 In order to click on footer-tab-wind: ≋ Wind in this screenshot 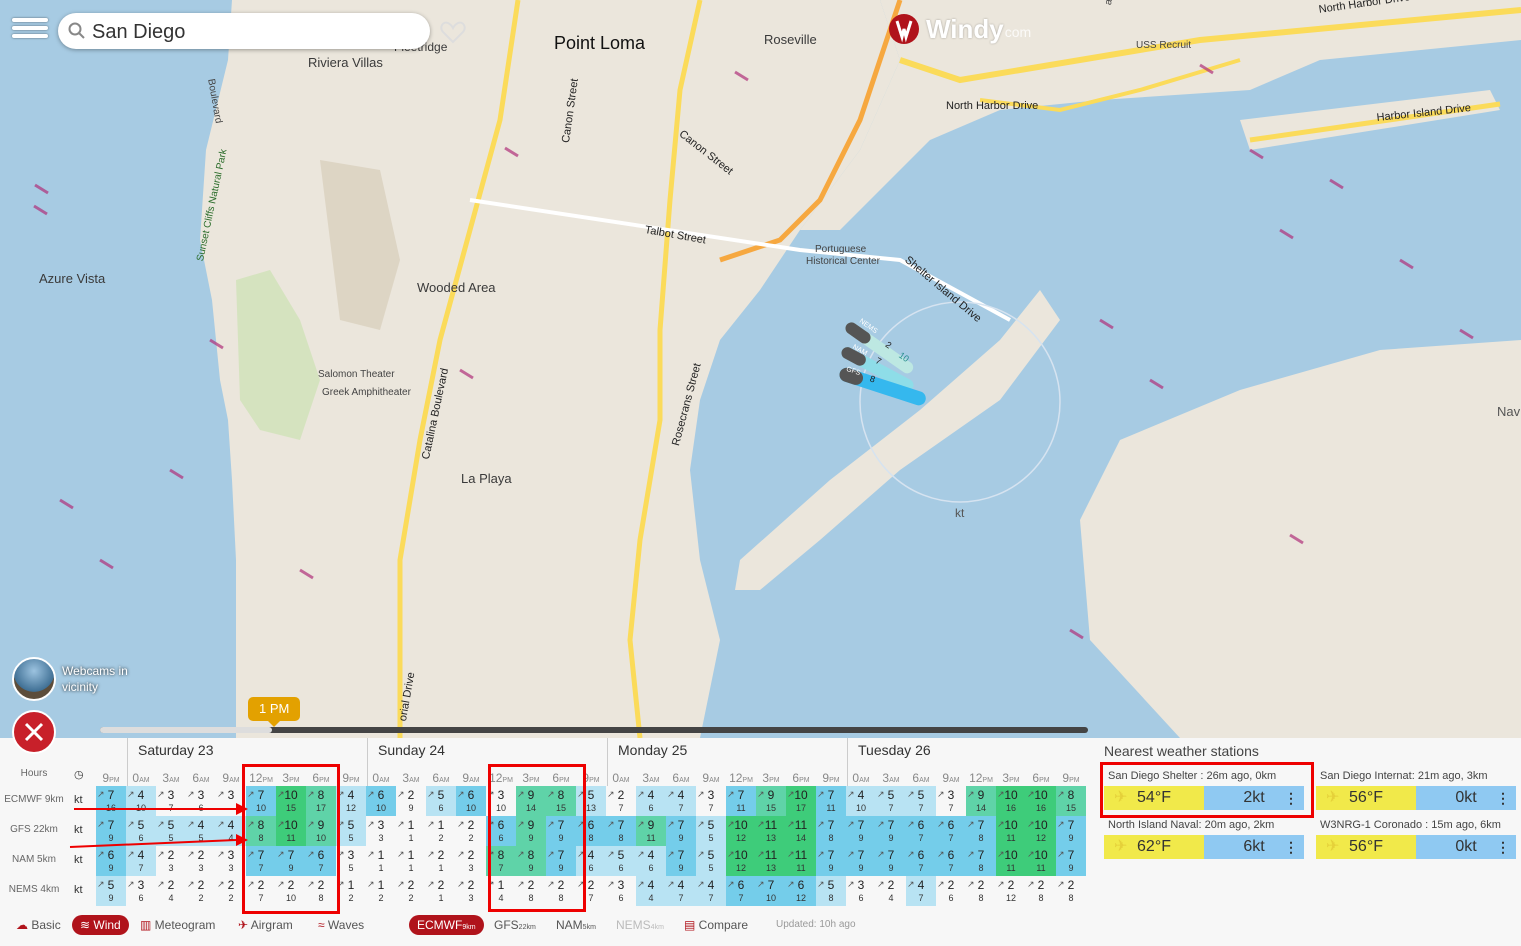, I will do `click(100, 925)`.